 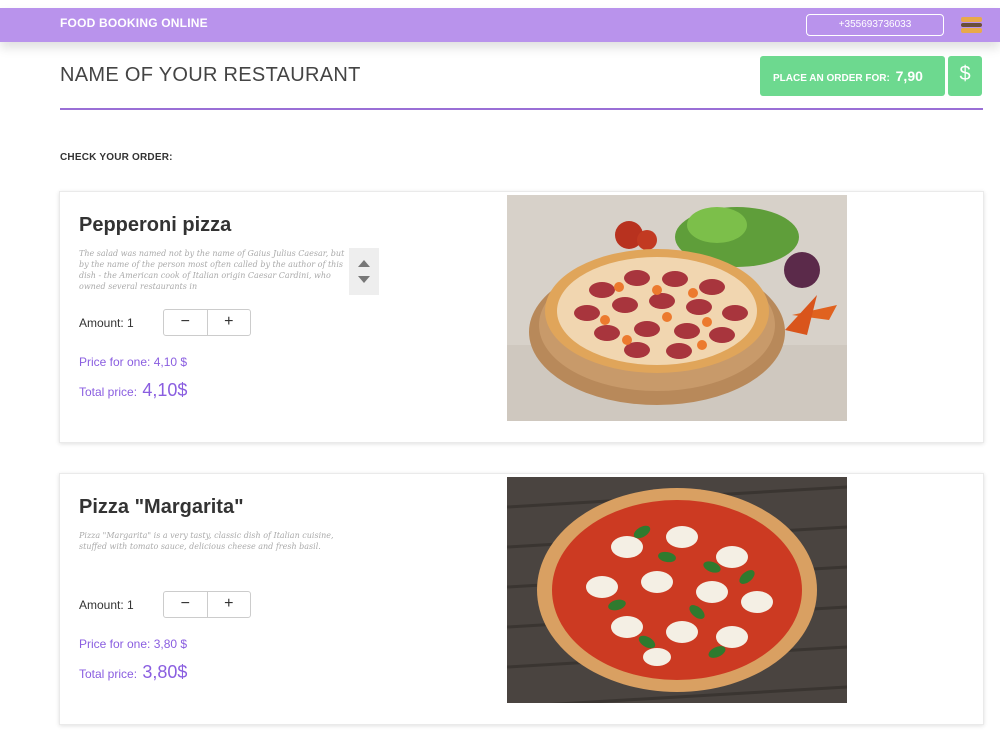 I want to click on price-for-one: Price for one: 3,80 $, so click(x=133, y=644).